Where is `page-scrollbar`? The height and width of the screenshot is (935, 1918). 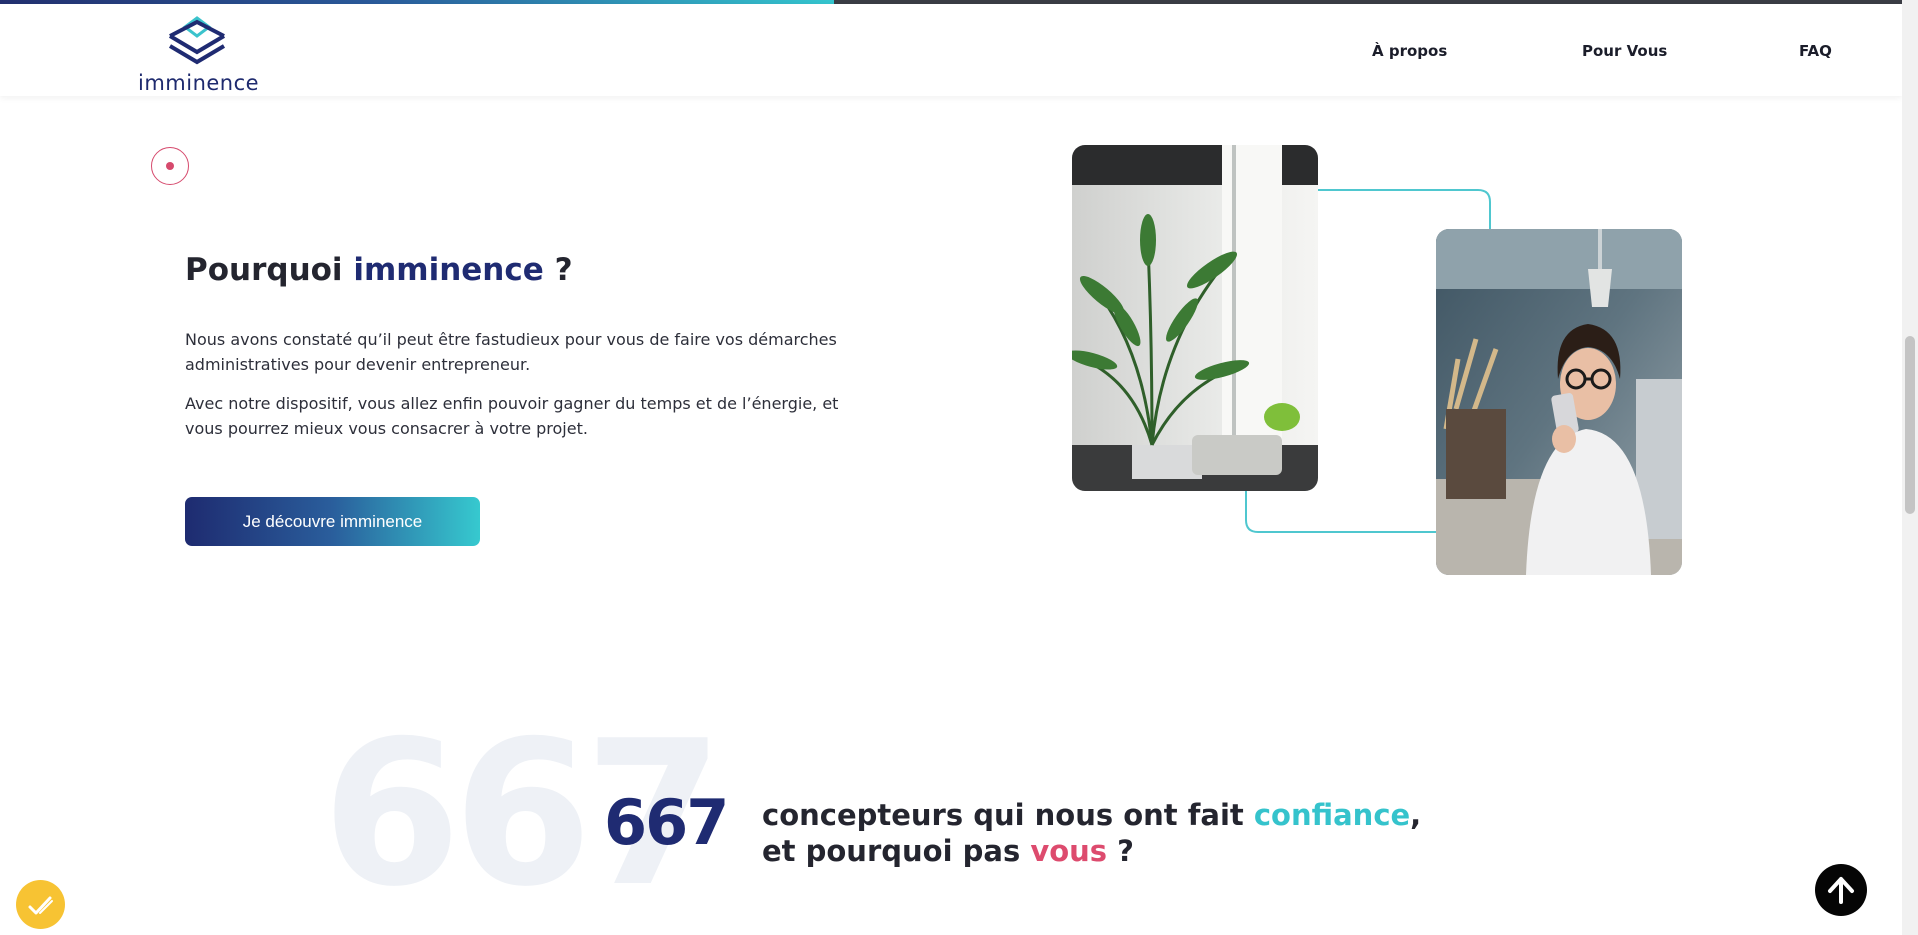
page-scrollbar is located at coordinates (1910, 467).